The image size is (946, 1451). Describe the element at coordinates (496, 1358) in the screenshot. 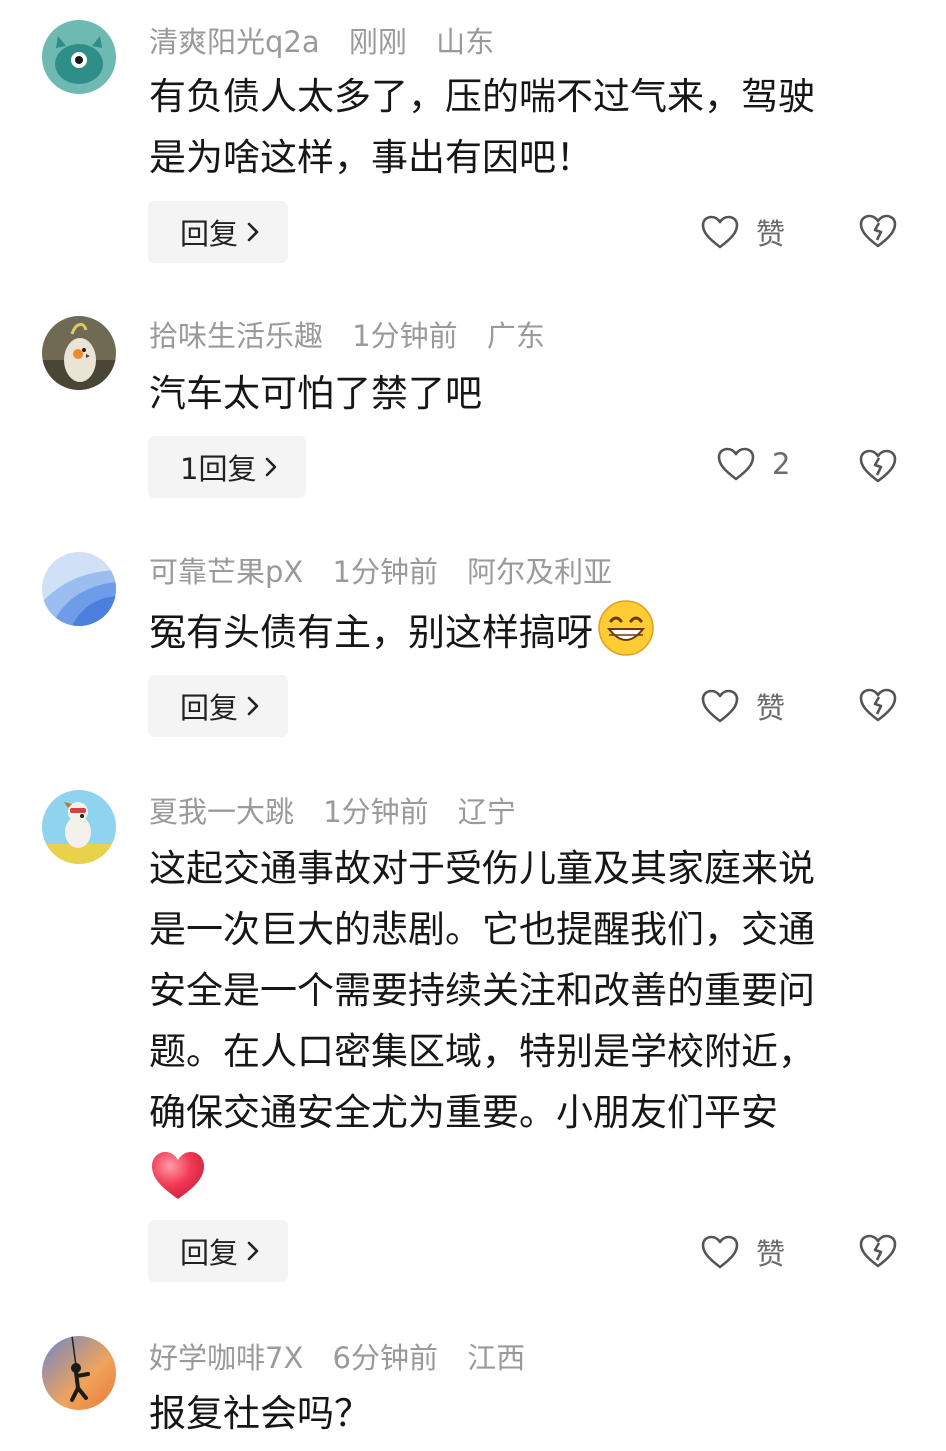

I see `location: 江西` at that location.